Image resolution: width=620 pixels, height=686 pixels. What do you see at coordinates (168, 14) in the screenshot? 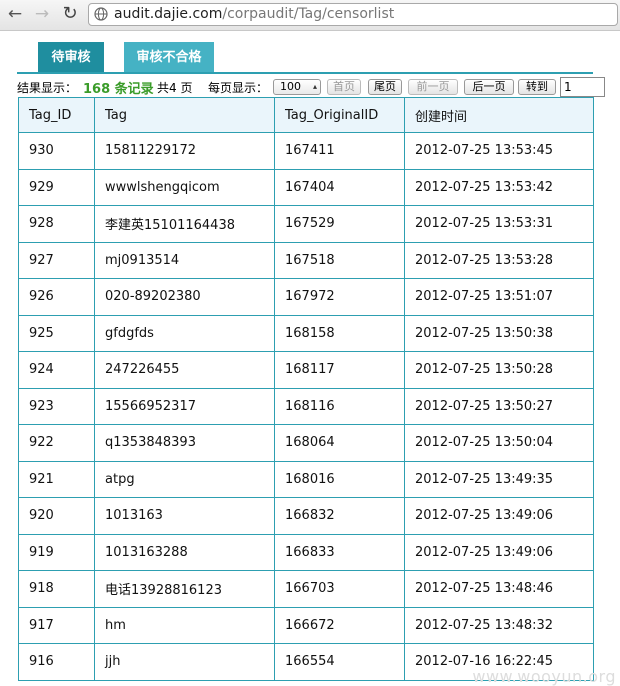
I see `url-host: audit.dajie.com` at bounding box center [168, 14].